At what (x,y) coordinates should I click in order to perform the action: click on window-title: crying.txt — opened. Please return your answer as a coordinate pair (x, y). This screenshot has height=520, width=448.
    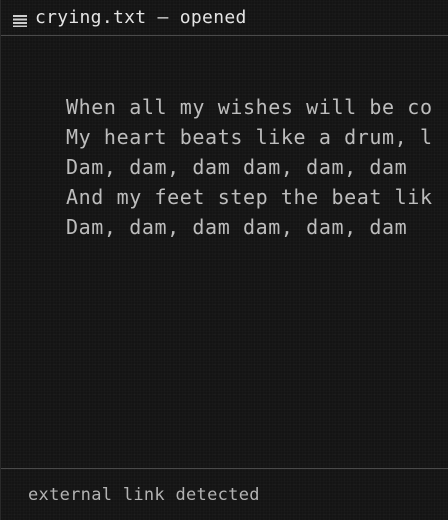
    Looking at the image, I should click on (141, 17).